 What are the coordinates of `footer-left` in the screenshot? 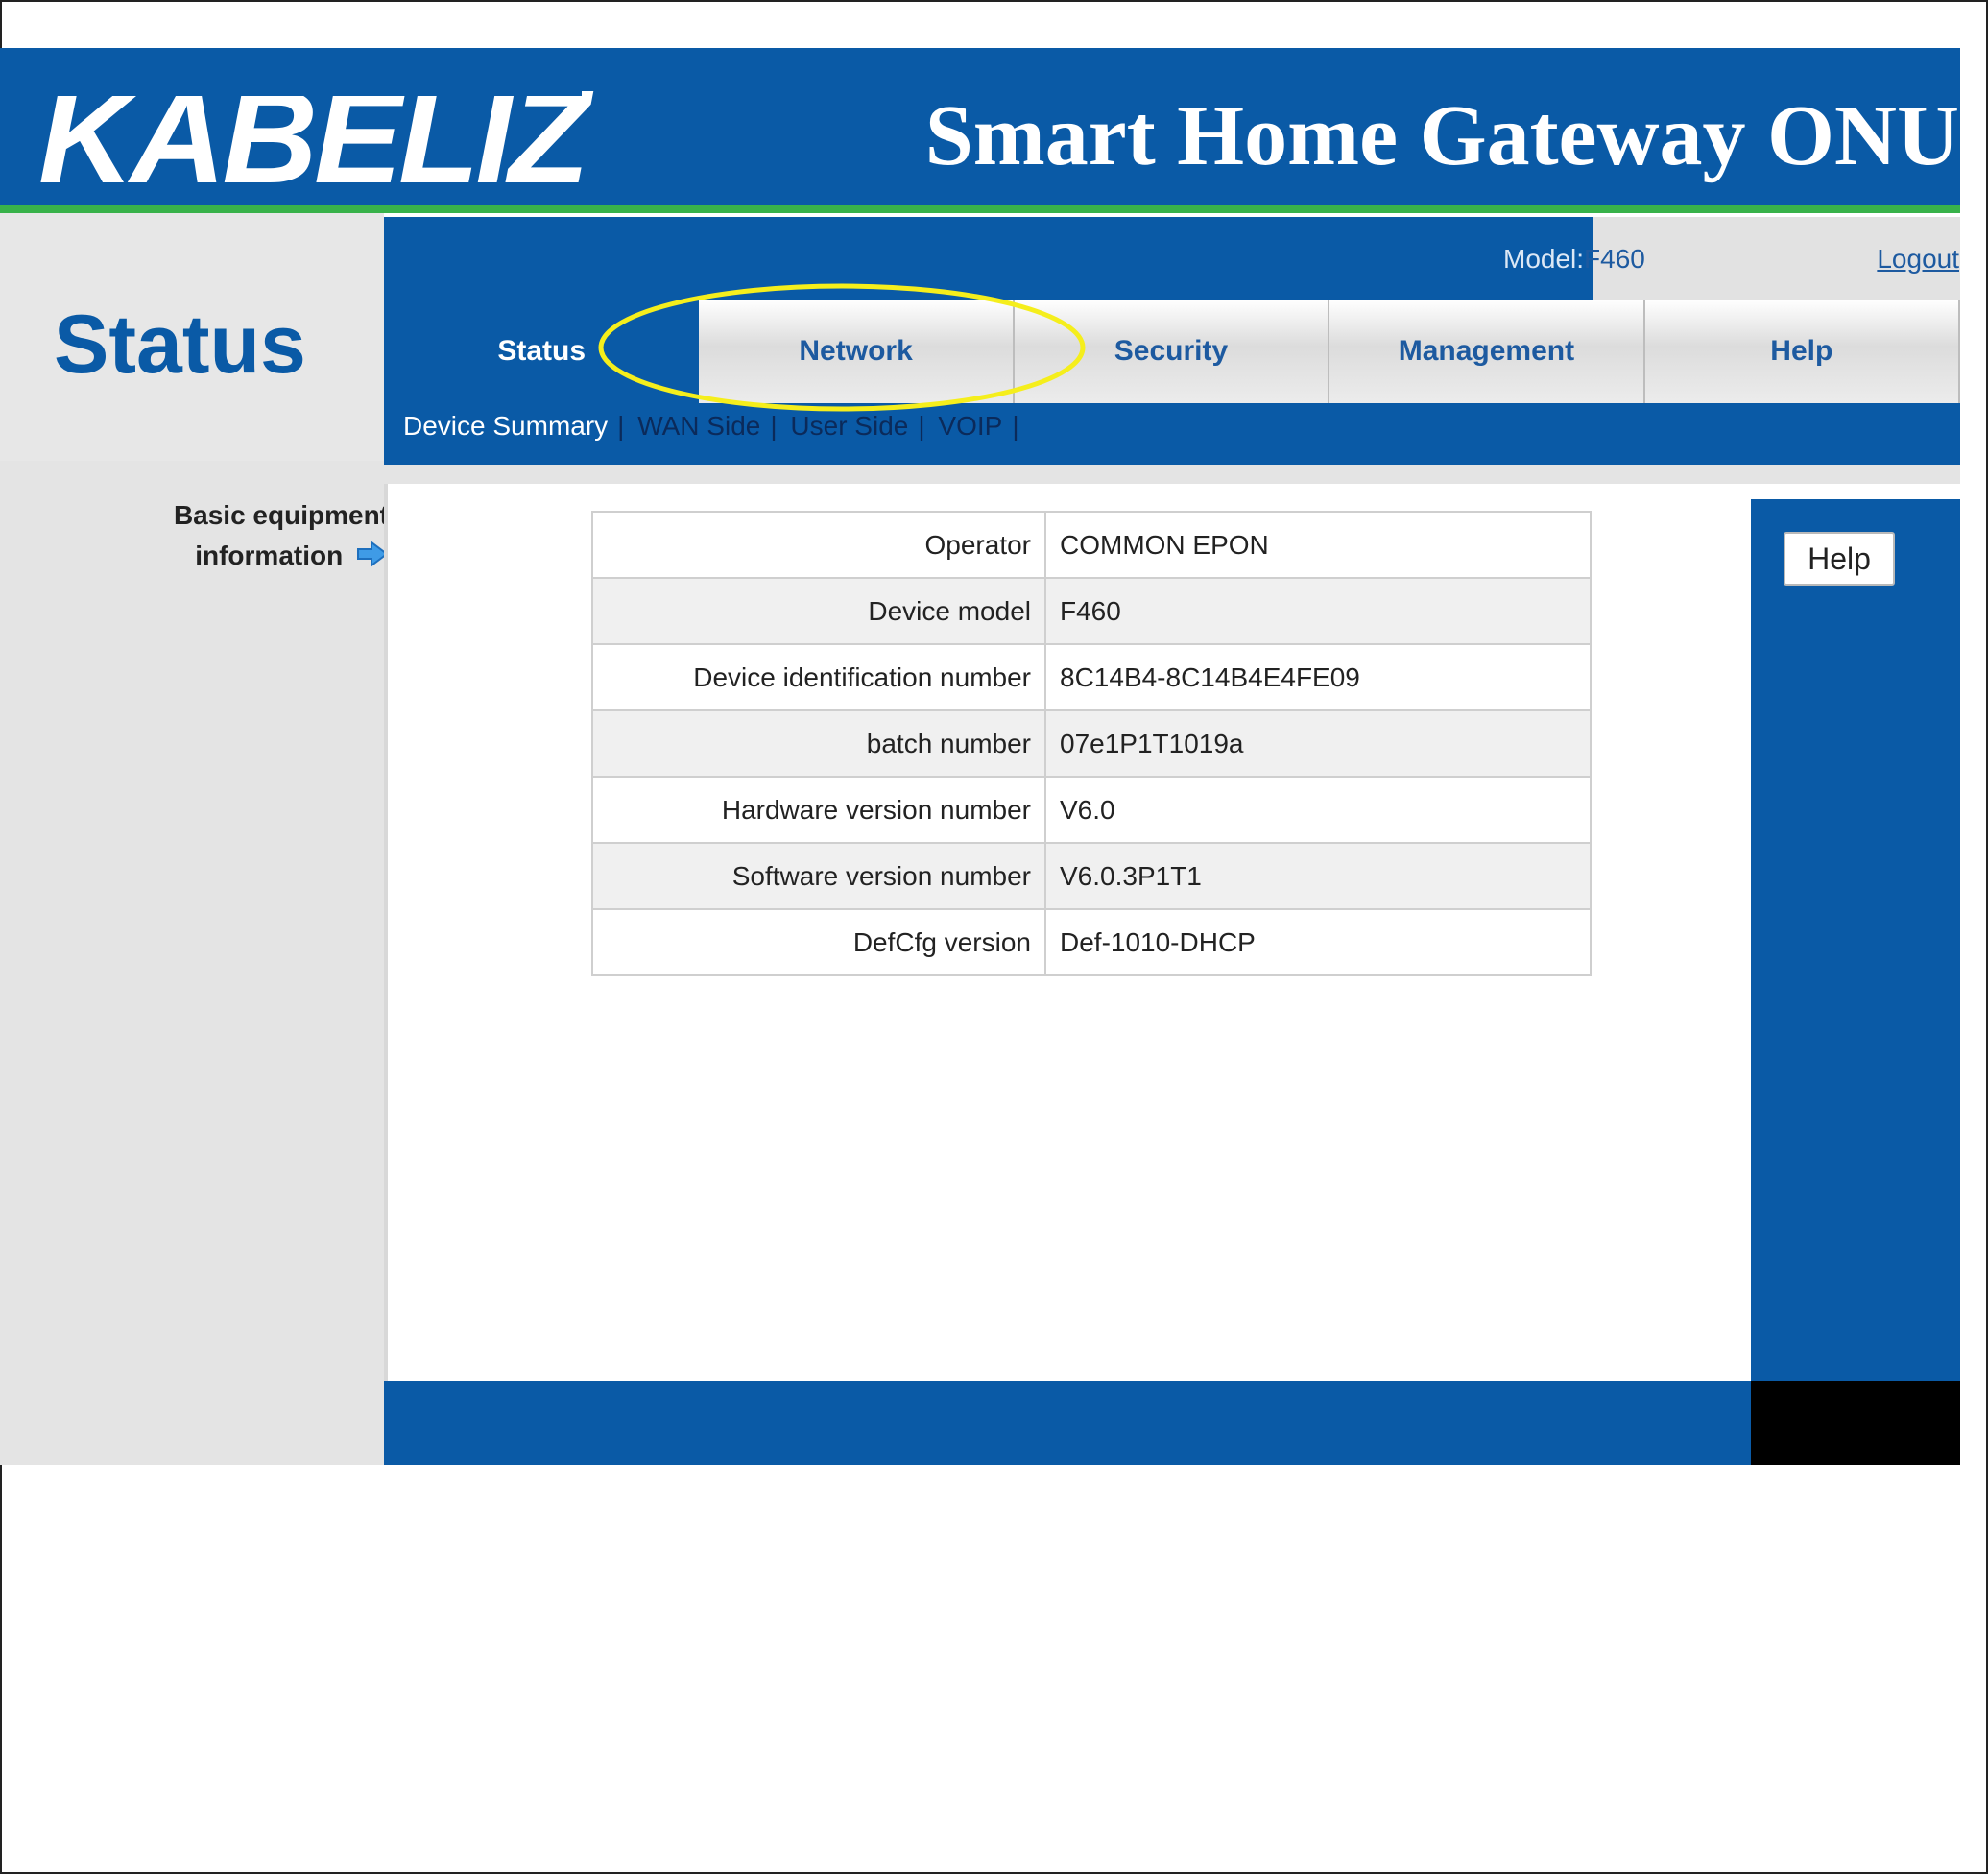 It's located at (192, 1423).